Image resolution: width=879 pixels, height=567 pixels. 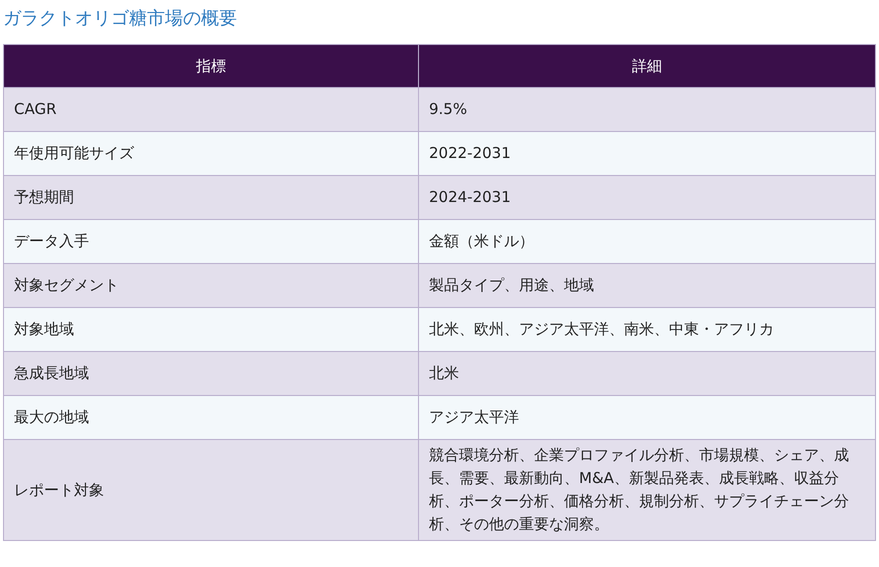 What do you see at coordinates (211, 242) in the screenshot?
I see `table-cell: データ入手` at bounding box center [211, 242].